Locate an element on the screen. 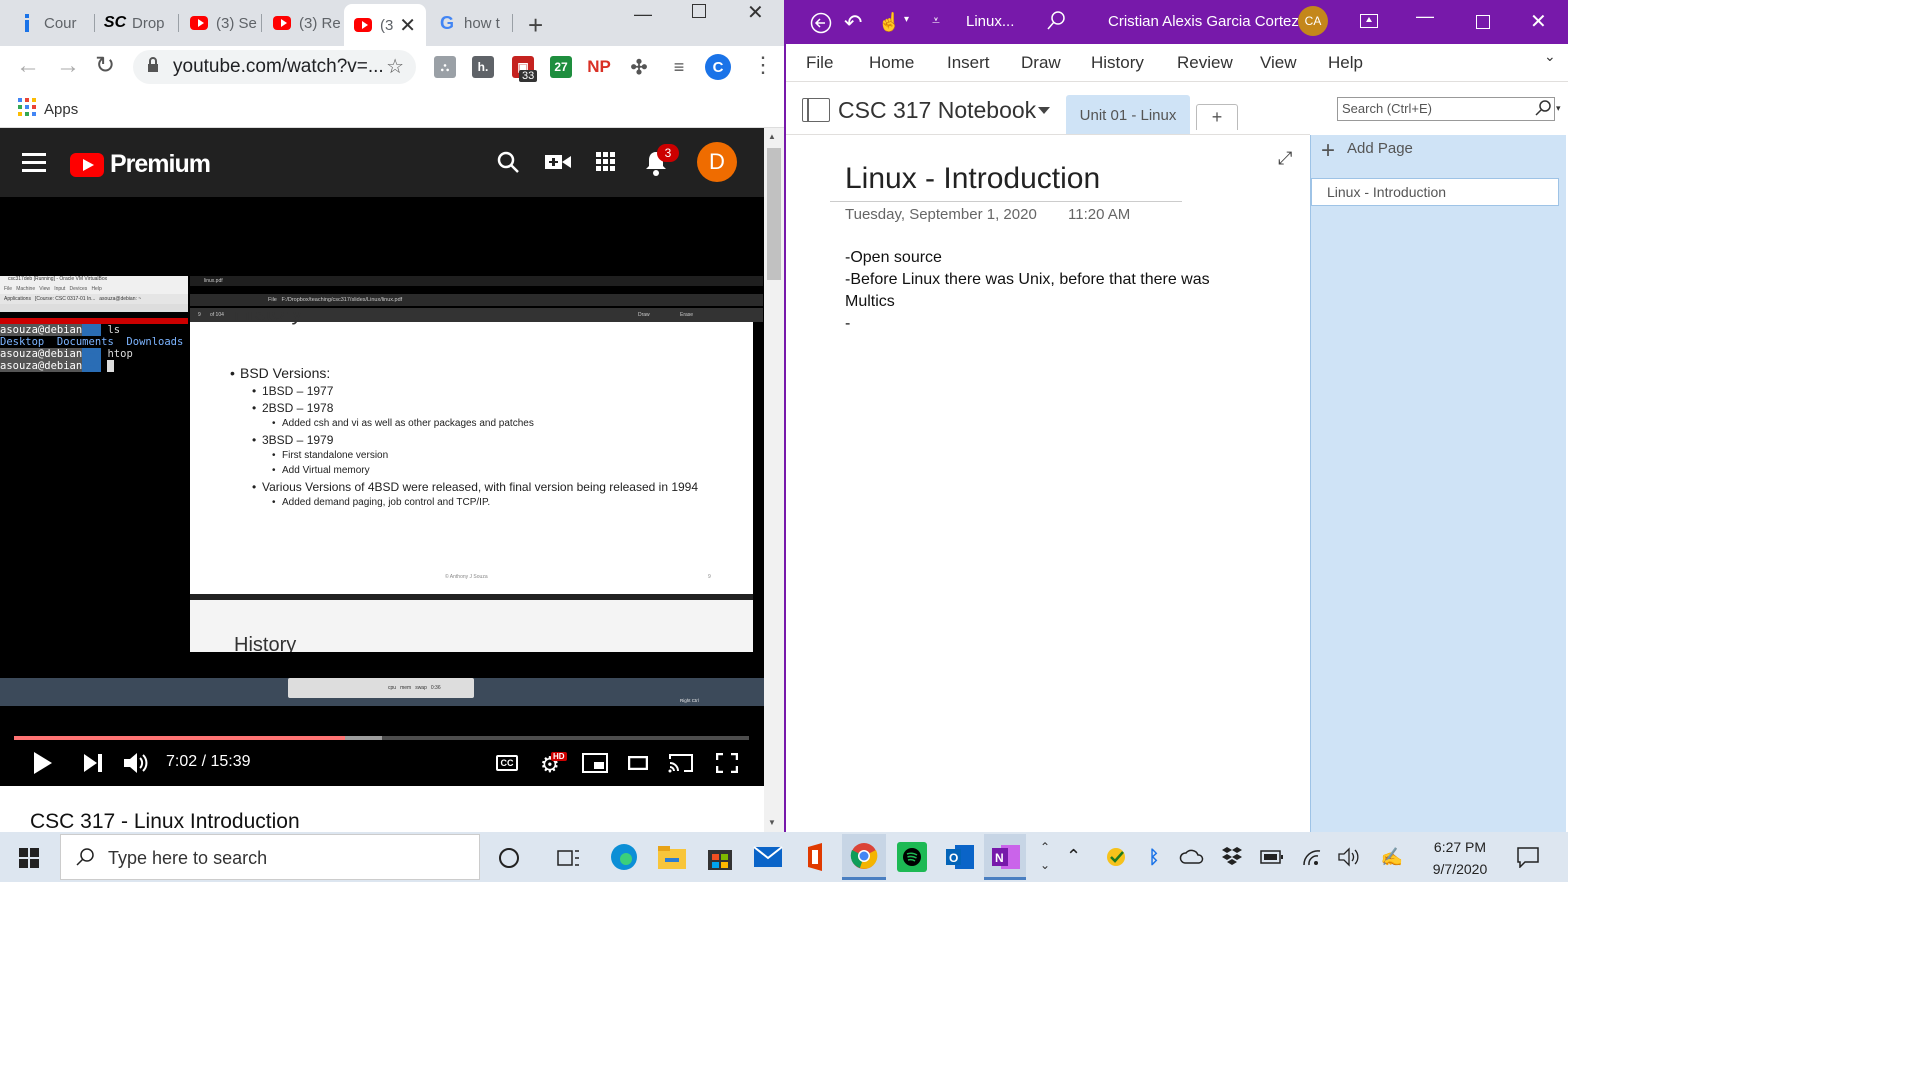  battery-icon is located at coordinates (1272, 857).